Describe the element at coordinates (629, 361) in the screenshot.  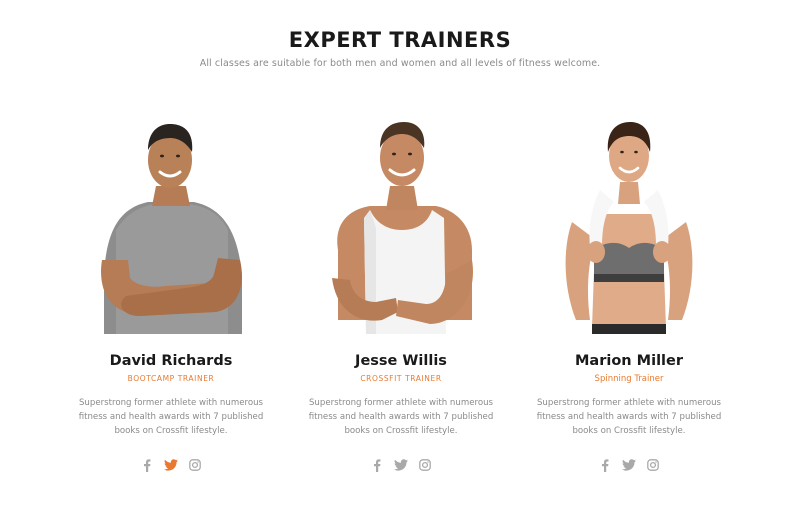
I see `trainer-name: Marion Miller` at that location.